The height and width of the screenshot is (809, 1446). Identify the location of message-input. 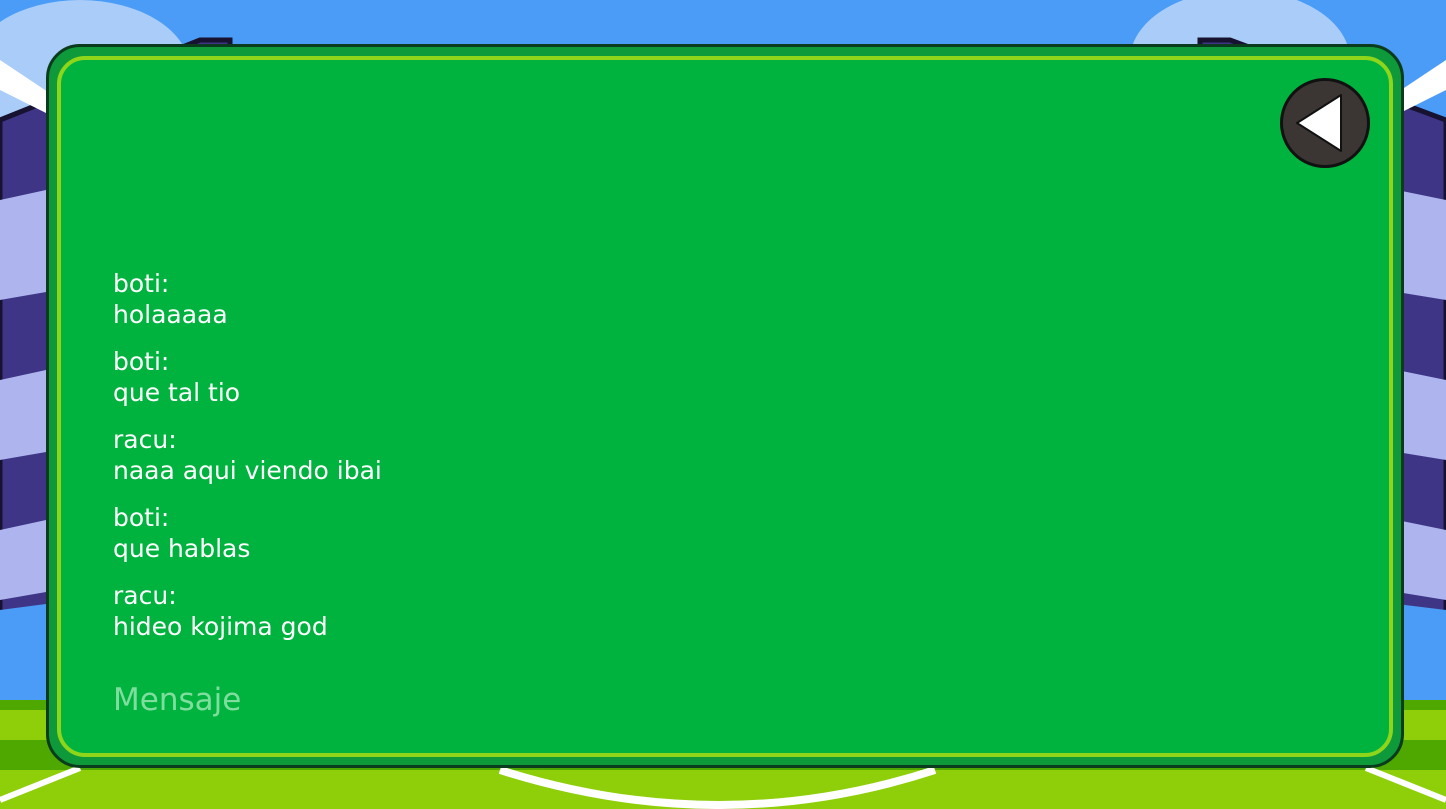
(685, 700).